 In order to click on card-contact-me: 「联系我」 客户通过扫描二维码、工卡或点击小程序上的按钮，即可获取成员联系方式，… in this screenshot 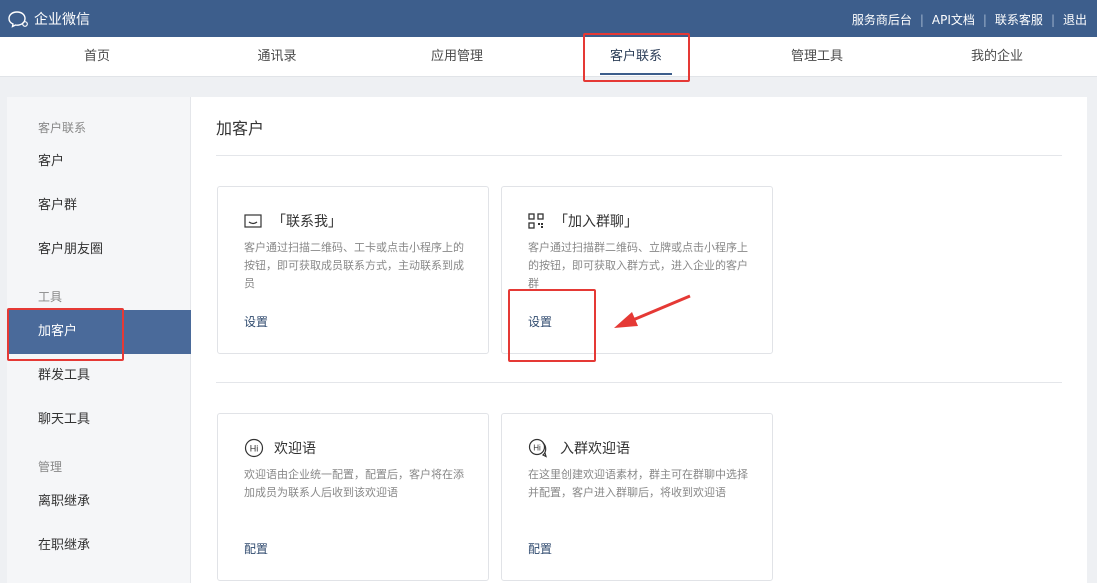, I will do `click(353, 270)`.